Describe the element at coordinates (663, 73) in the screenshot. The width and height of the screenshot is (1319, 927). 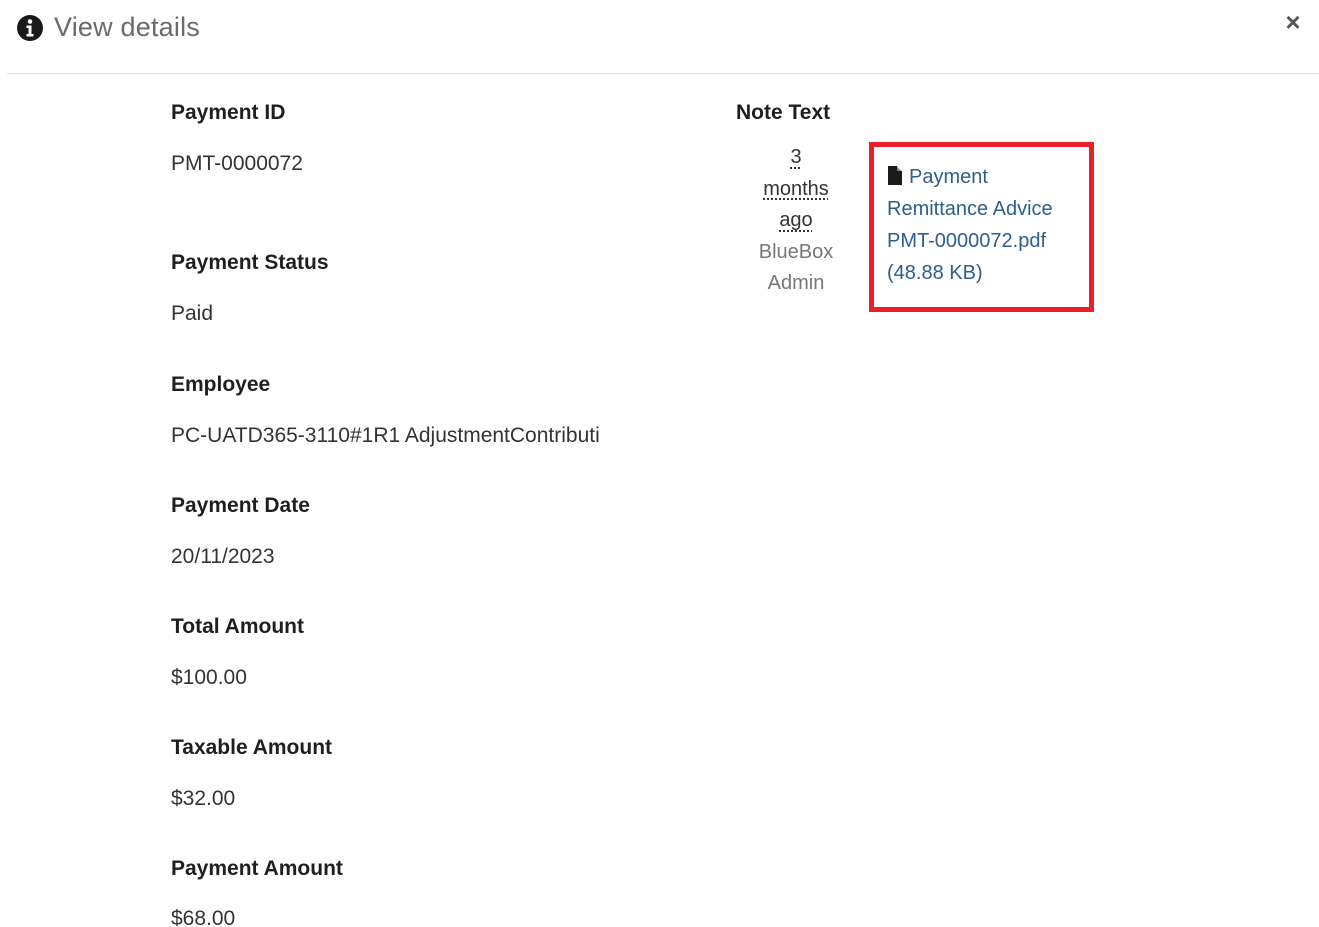
I see `header-divider` at that location.